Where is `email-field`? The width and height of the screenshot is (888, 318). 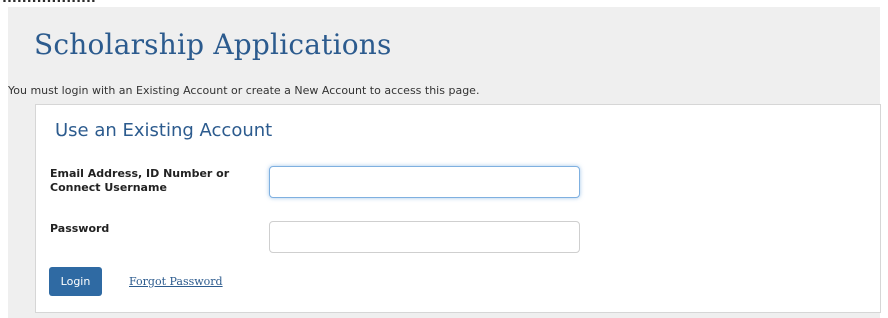
email-field is located at coordinates (424, 182).